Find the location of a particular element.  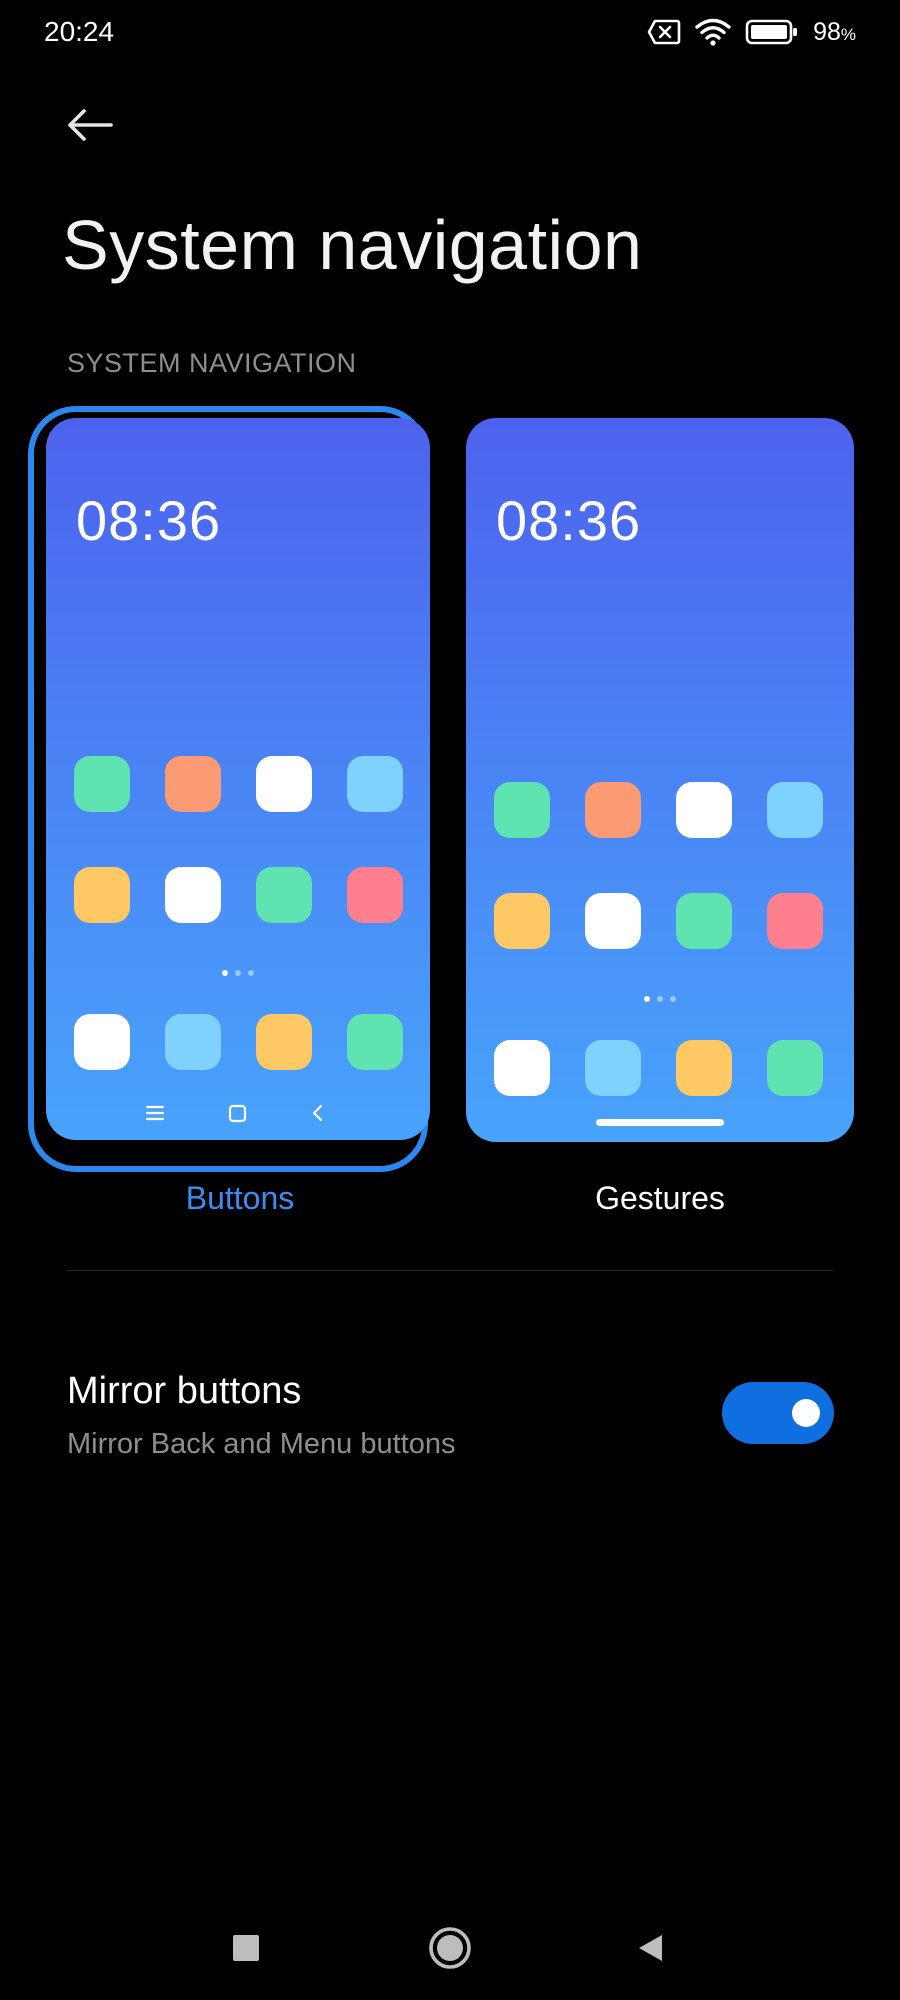

back-arrow-icon is located at coordinates (90, 125).